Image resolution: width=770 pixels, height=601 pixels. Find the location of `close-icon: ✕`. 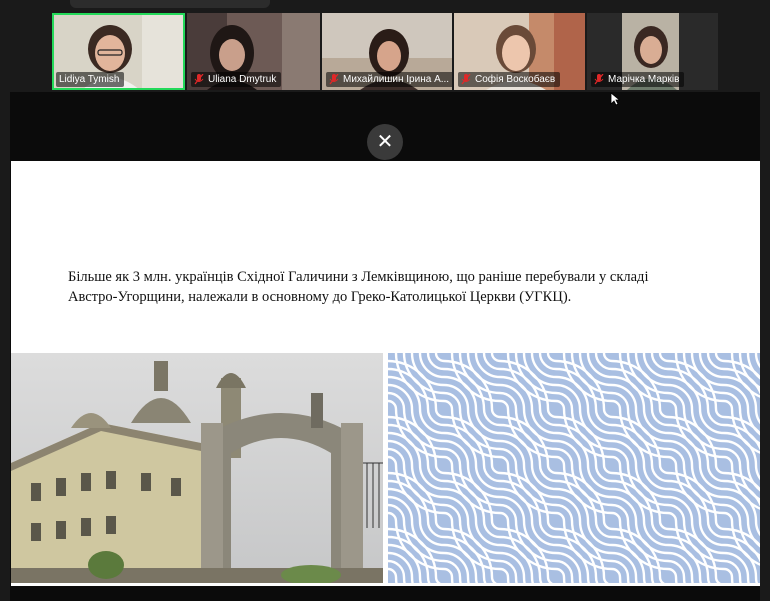

close-icon: ✕ is located at coordinates (385, 142).